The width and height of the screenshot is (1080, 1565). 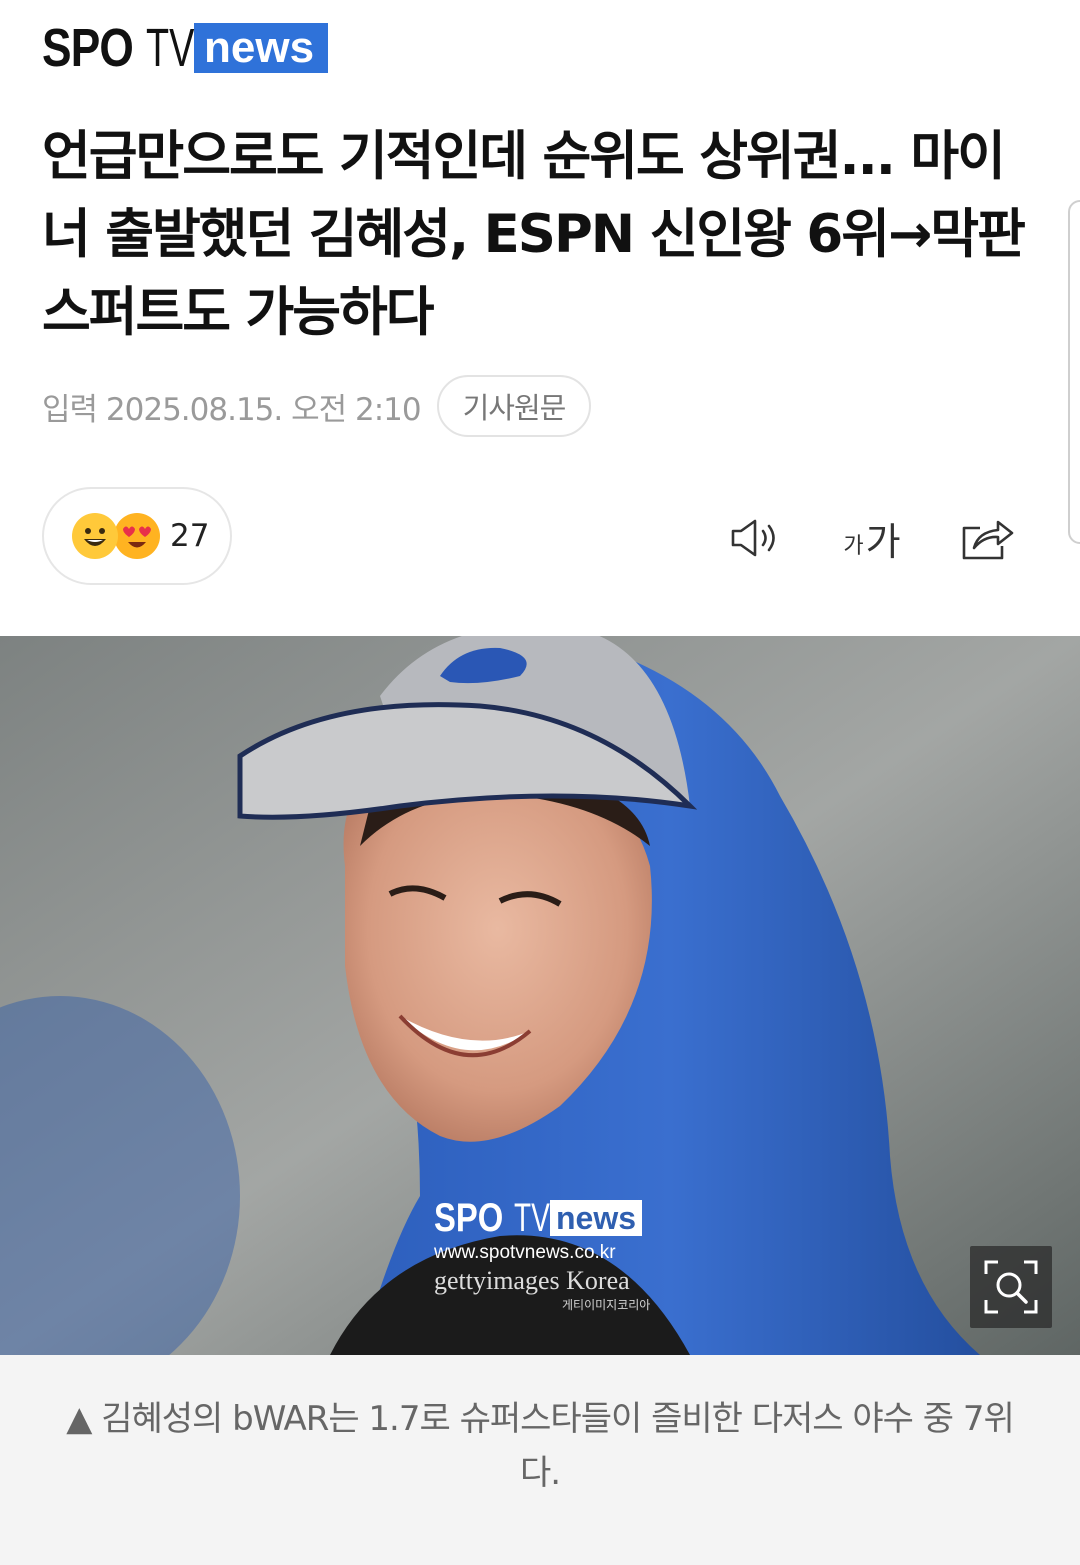 I want to click on photo-zoom-button, so click(x=1011, y=1287).